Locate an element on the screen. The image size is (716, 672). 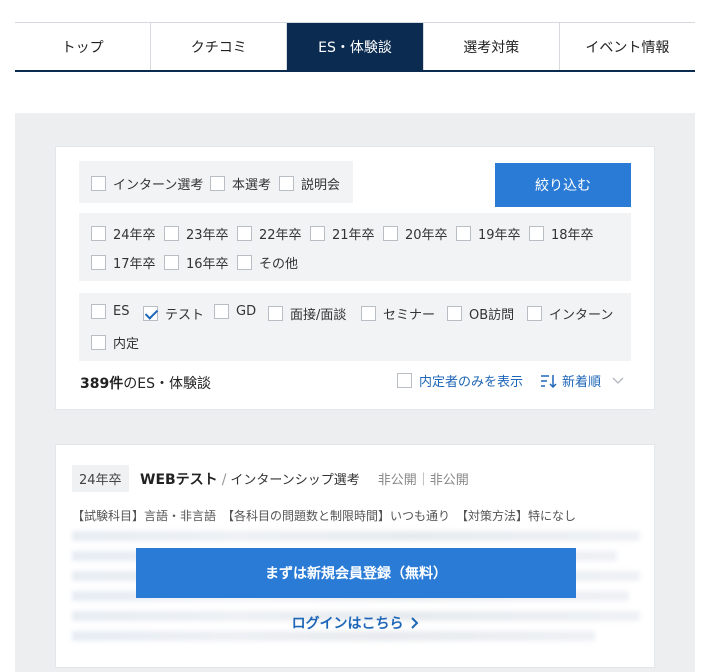
tab-es-taikendan: ES・体験談 is located at coordinates (355, 46).